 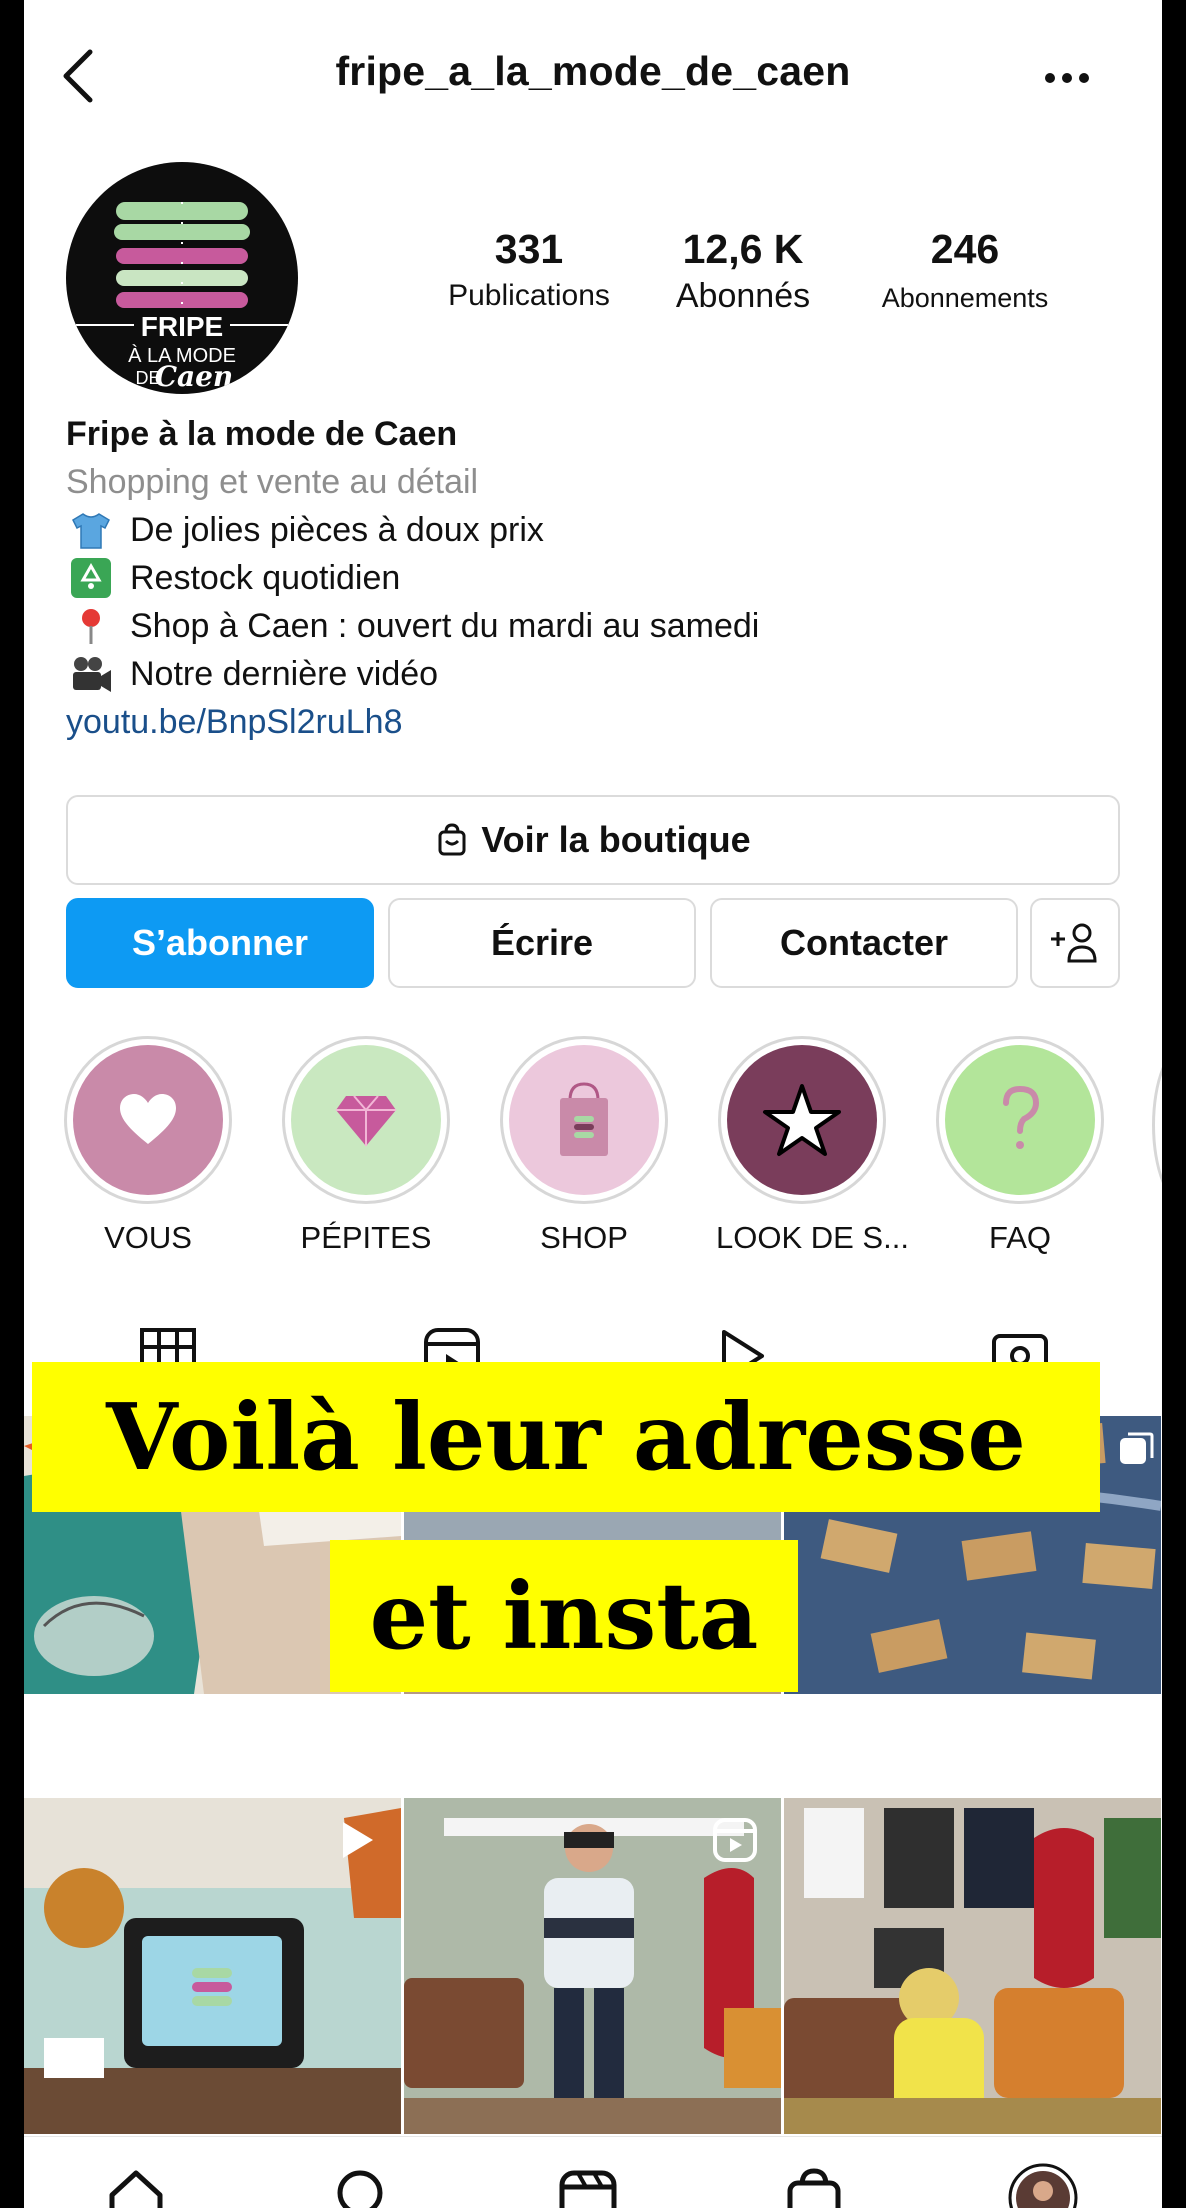 What do you see at coordinates (735, 1840) in the screenshot?
I see `reels-icon` at bounding box center [735, 1840].